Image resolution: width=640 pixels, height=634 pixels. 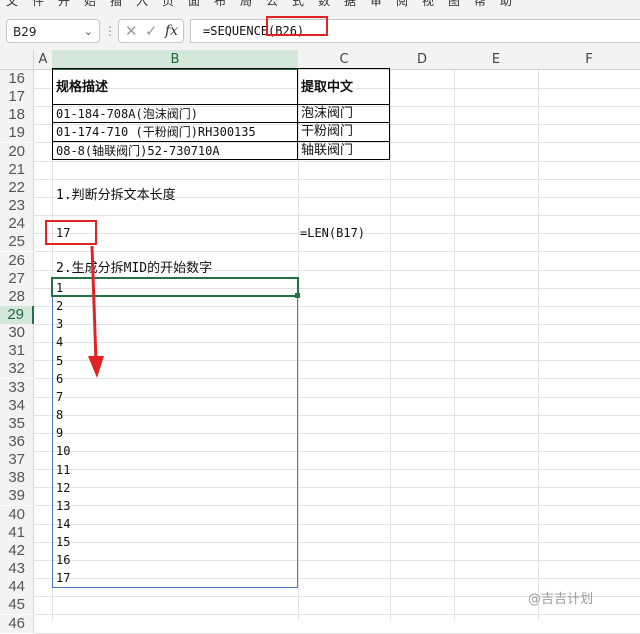 What do you see at coordinates (17, 514) in the screenshot?
I see `row-header-40: 40` at bounding box center [17, 514].